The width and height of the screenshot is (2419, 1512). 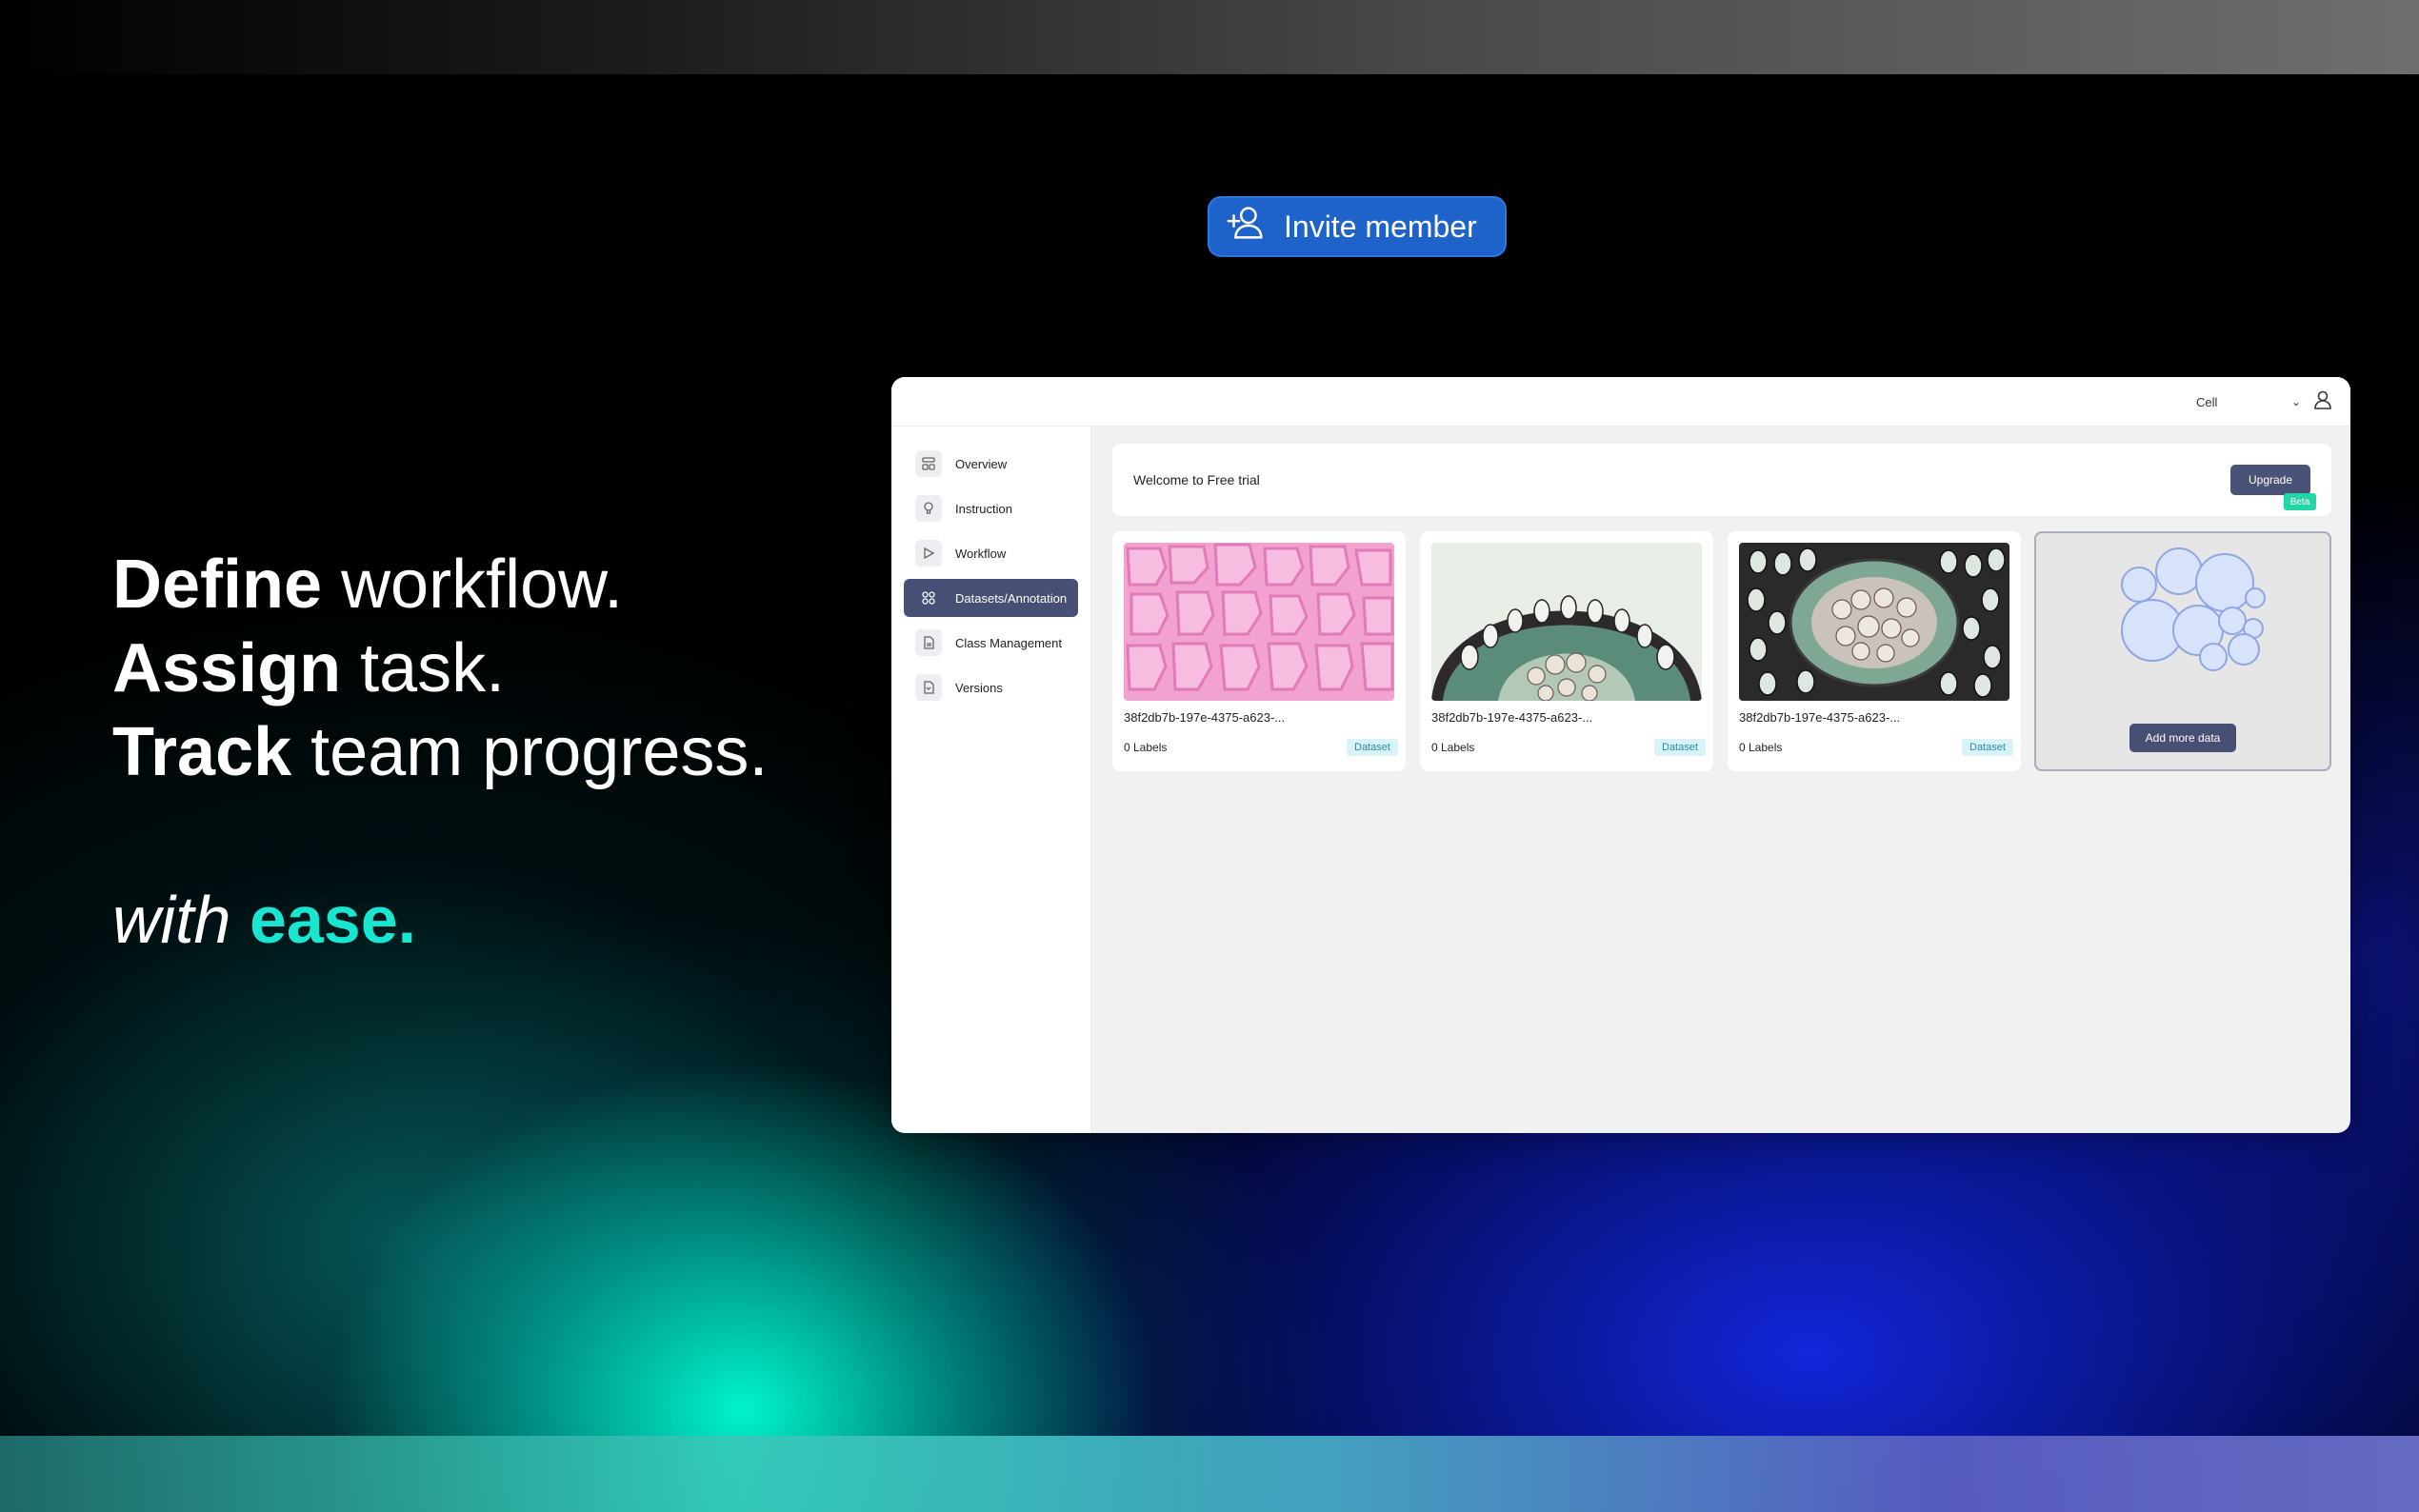 I want to click on invite-member-label: Invite member, so click(x=1380, y=226).